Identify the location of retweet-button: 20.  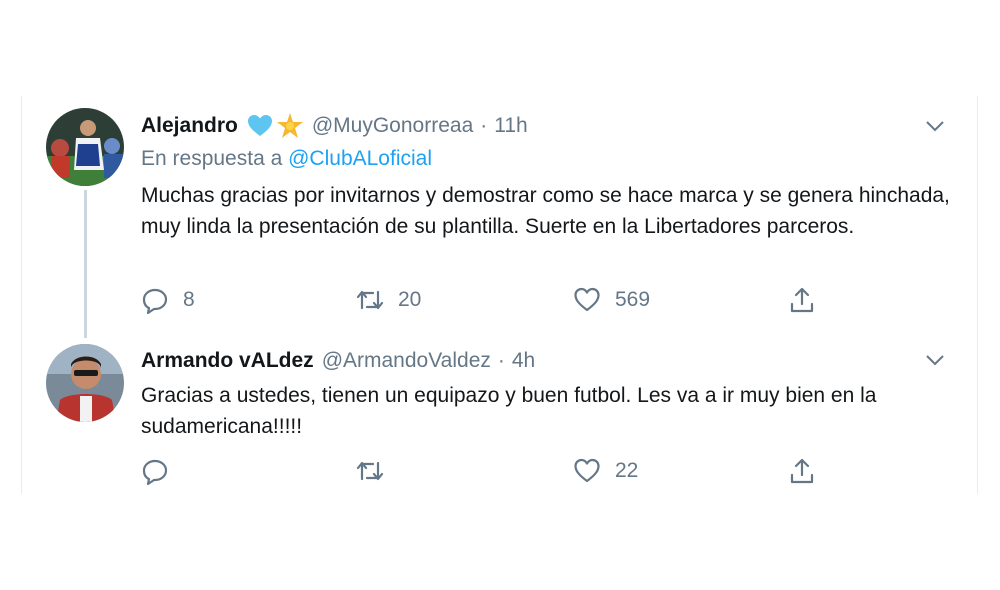
(388, 300).